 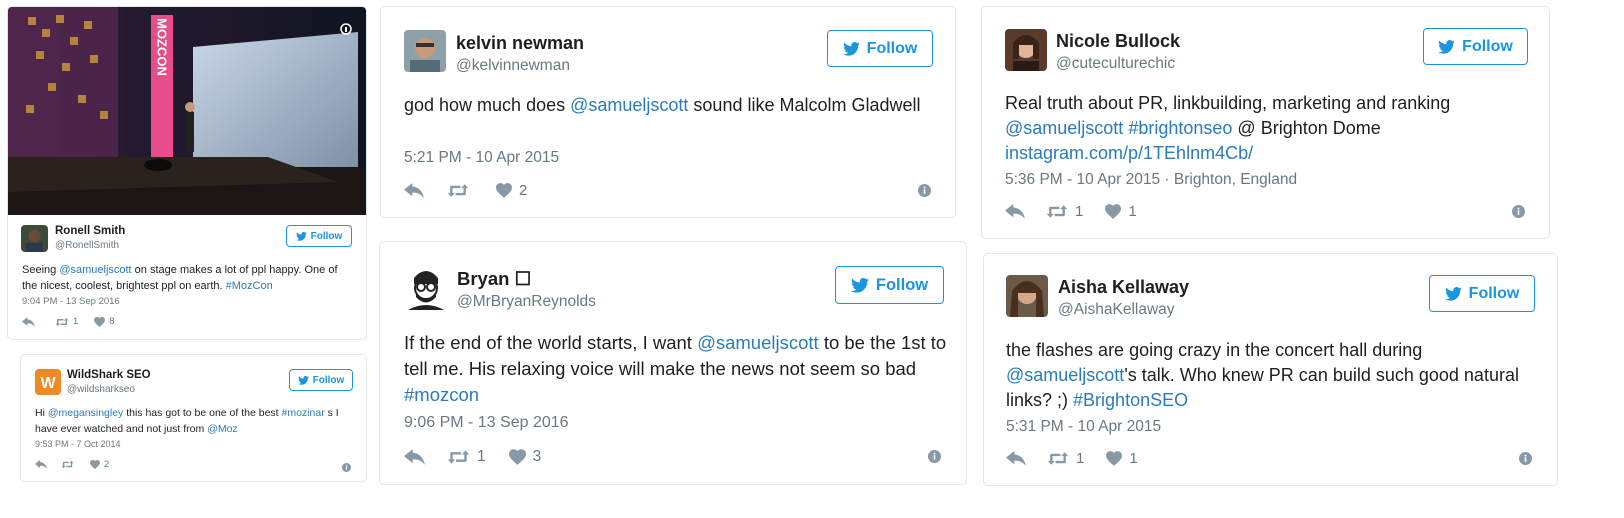 I want to click on tweet-text-segment: this has got to be one of the best, so click(x=202, y=413).